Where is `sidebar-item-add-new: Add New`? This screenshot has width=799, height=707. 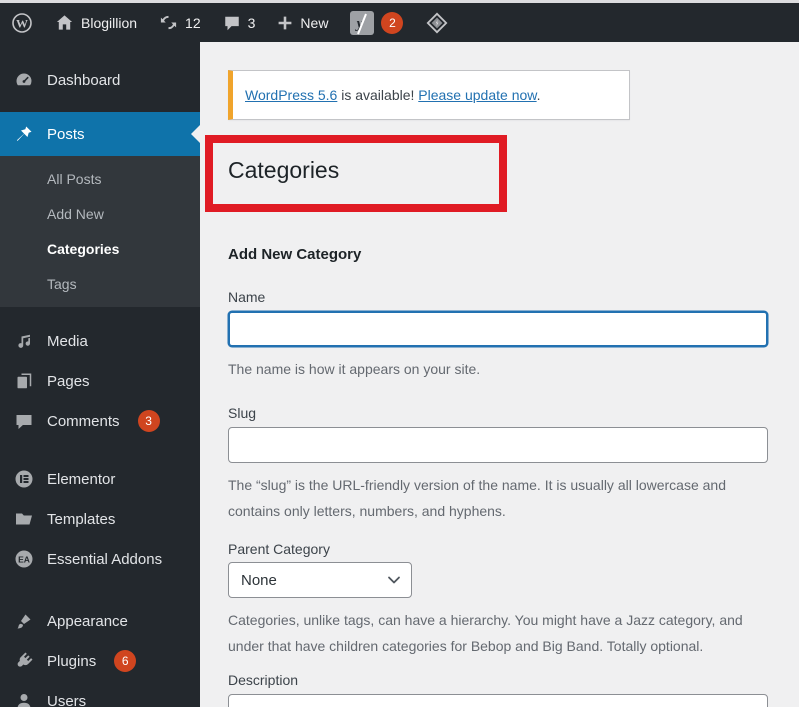 sidebar-item-add-new: Add New is located at coordinates (100, 213).